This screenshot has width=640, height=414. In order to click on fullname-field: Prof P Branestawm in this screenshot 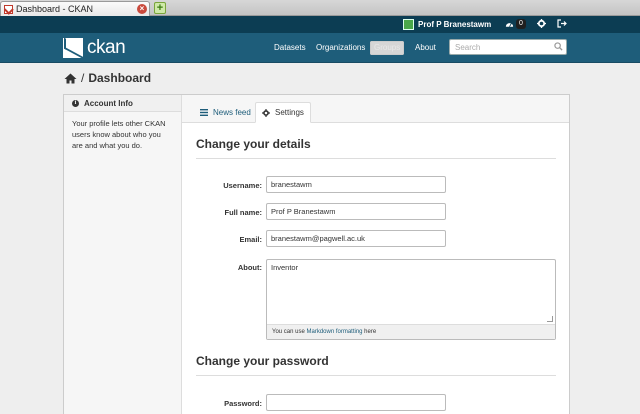, I will do `click(356, 211)`.